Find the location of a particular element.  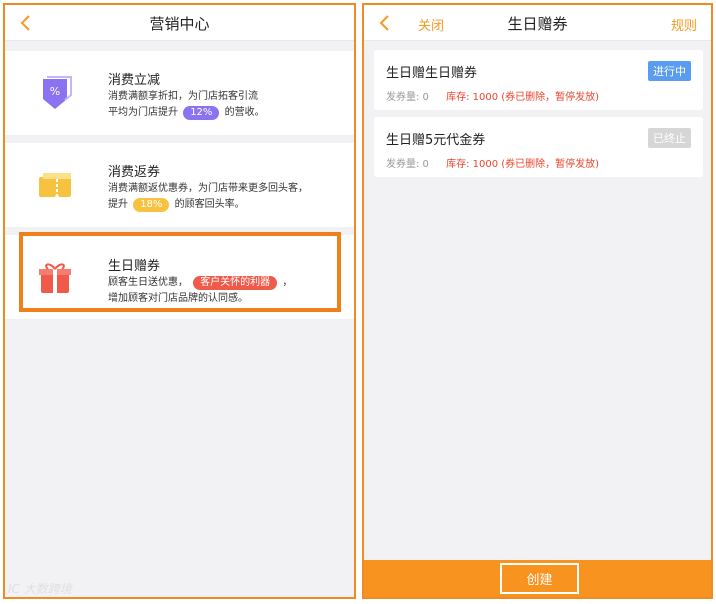

card-consume-rebate: 消费返券 消费满额返优惠券，为门店带来更多回头客， 提升 18% 的顾客回头率。 is located at coordinates (179, 185).